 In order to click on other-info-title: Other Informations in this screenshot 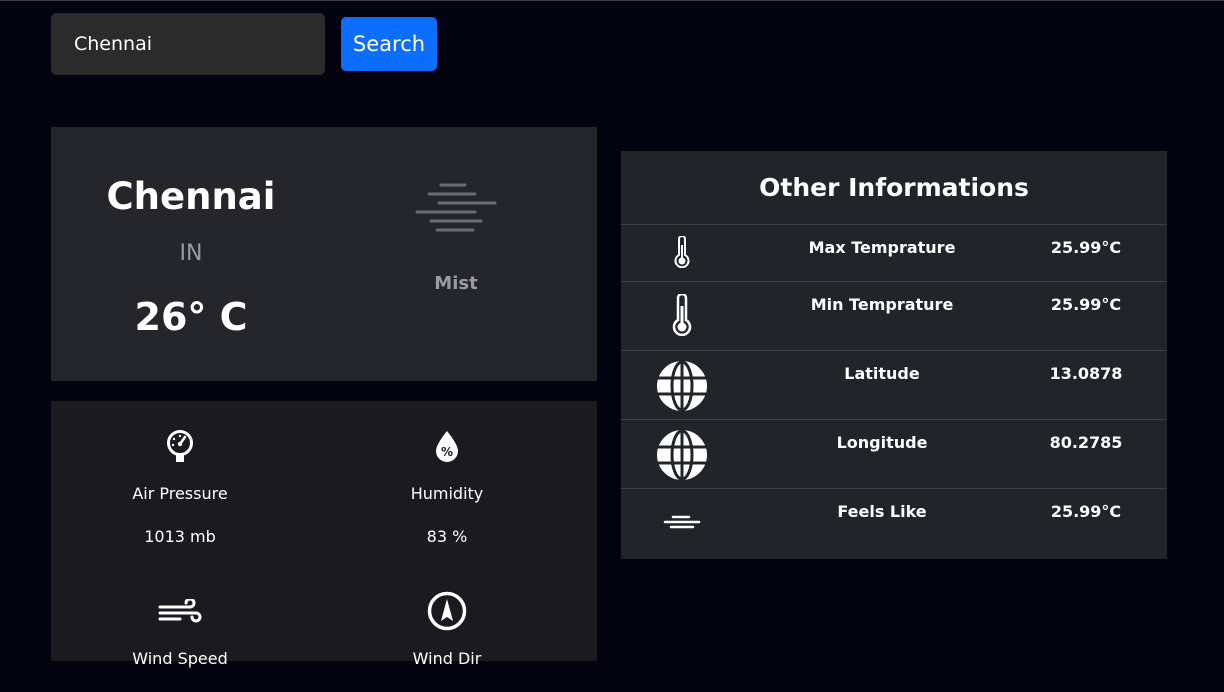, I will do `click(894, 188)`.